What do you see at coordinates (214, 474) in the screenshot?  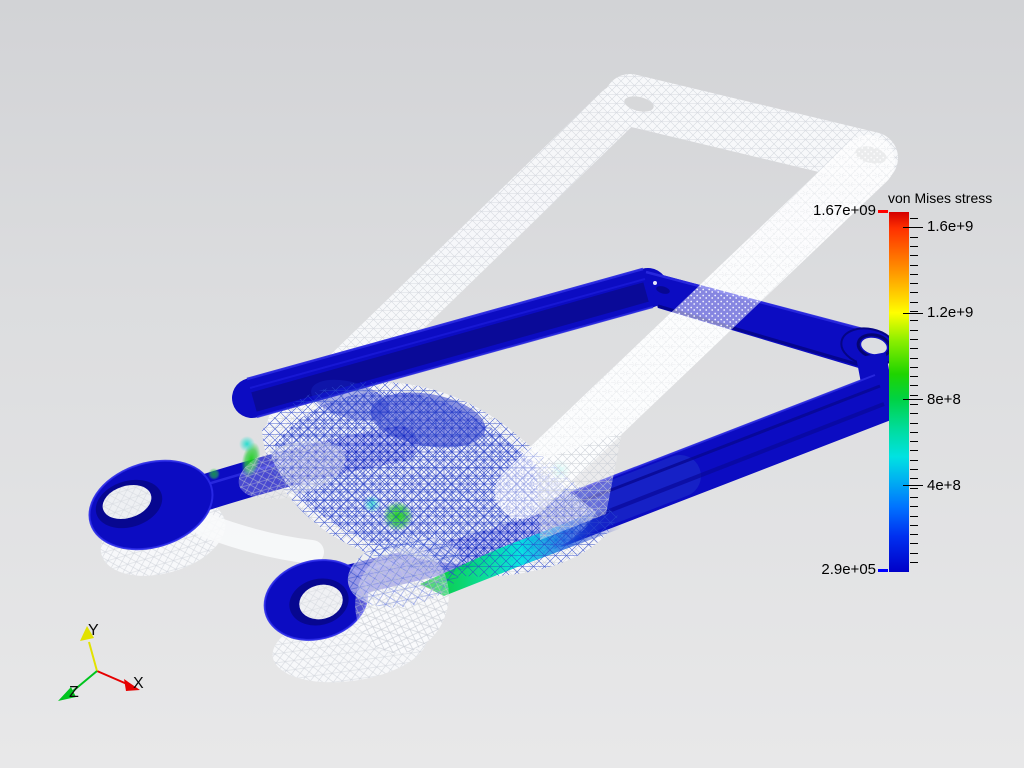 I see `stress-hotspot-small-green` at bounding box center [214, 474].